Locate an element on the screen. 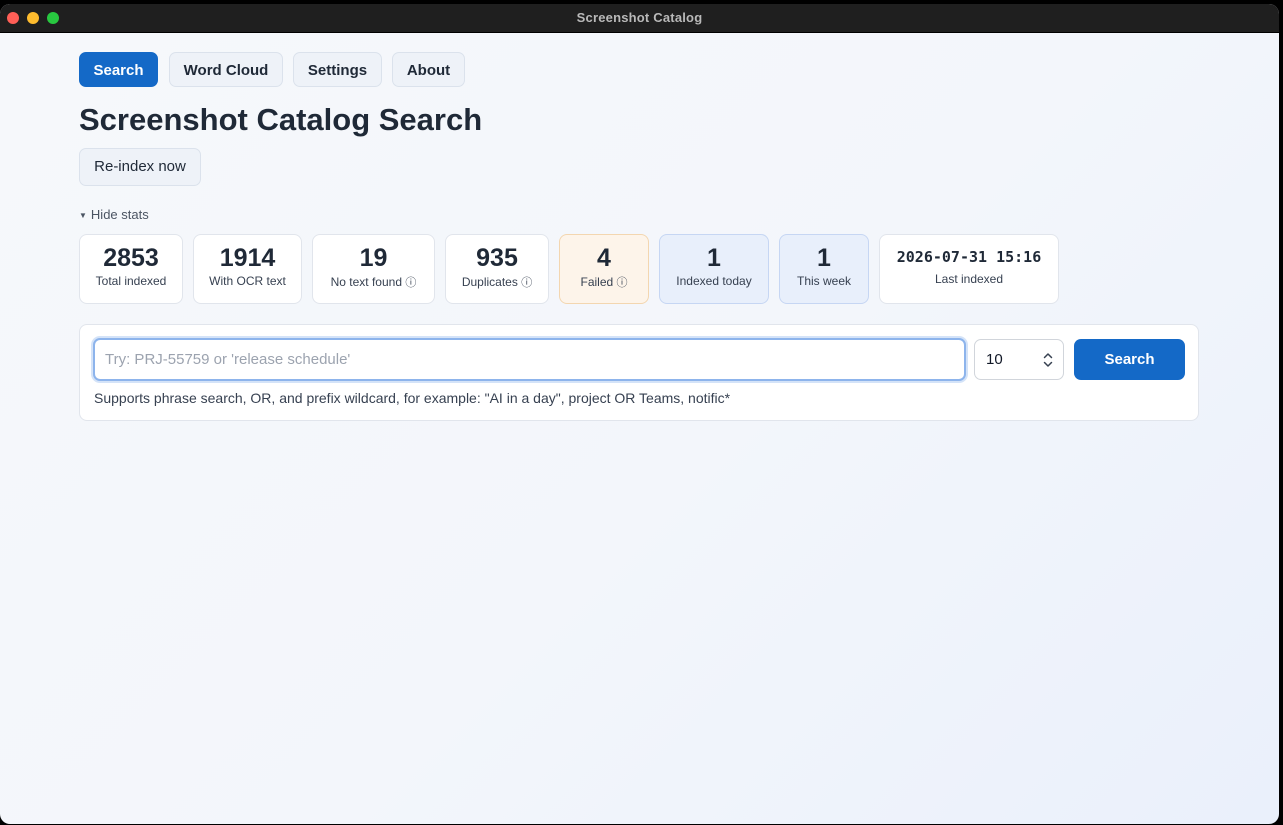  toggle-stats-button: ▼ Hide stats is located at coordinates (114, 214).